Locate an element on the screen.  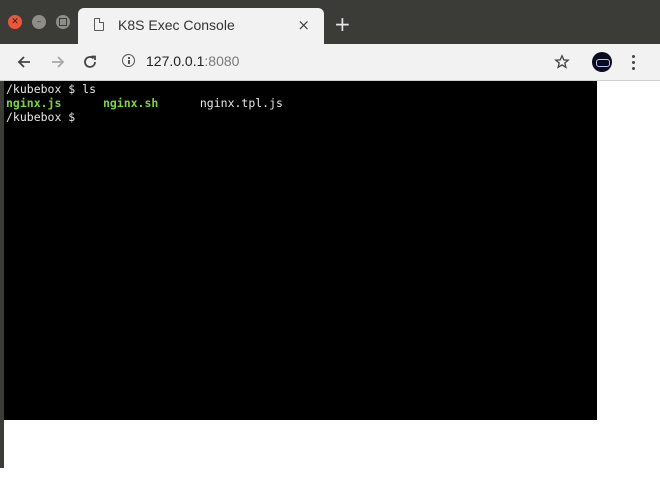
toolbar: 127.0.0.1:8080 is located at coordinates (330, 62).